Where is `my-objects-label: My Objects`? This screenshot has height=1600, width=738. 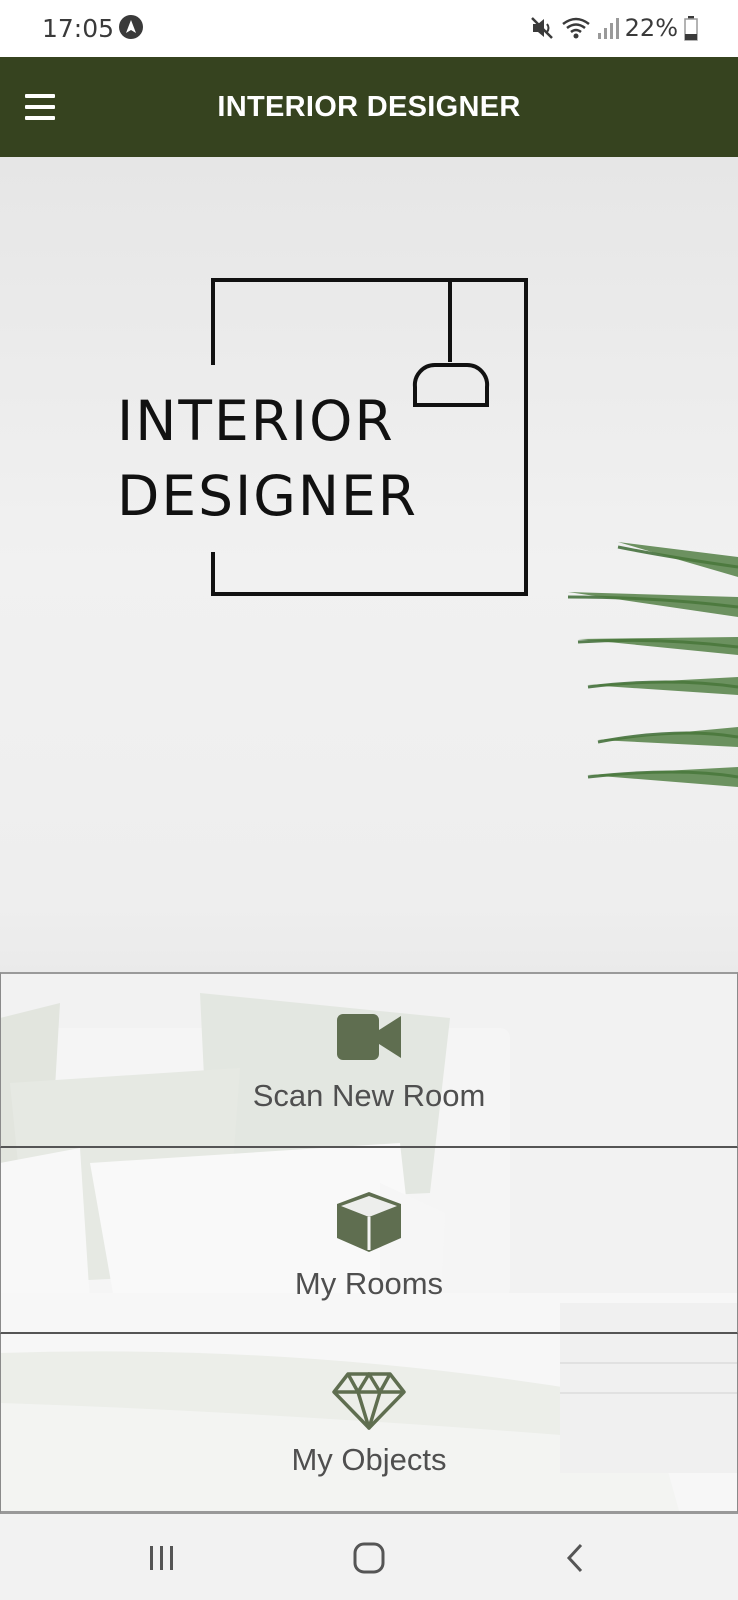 my-objects-label: My Objects is located at coordinates (369, 1459).